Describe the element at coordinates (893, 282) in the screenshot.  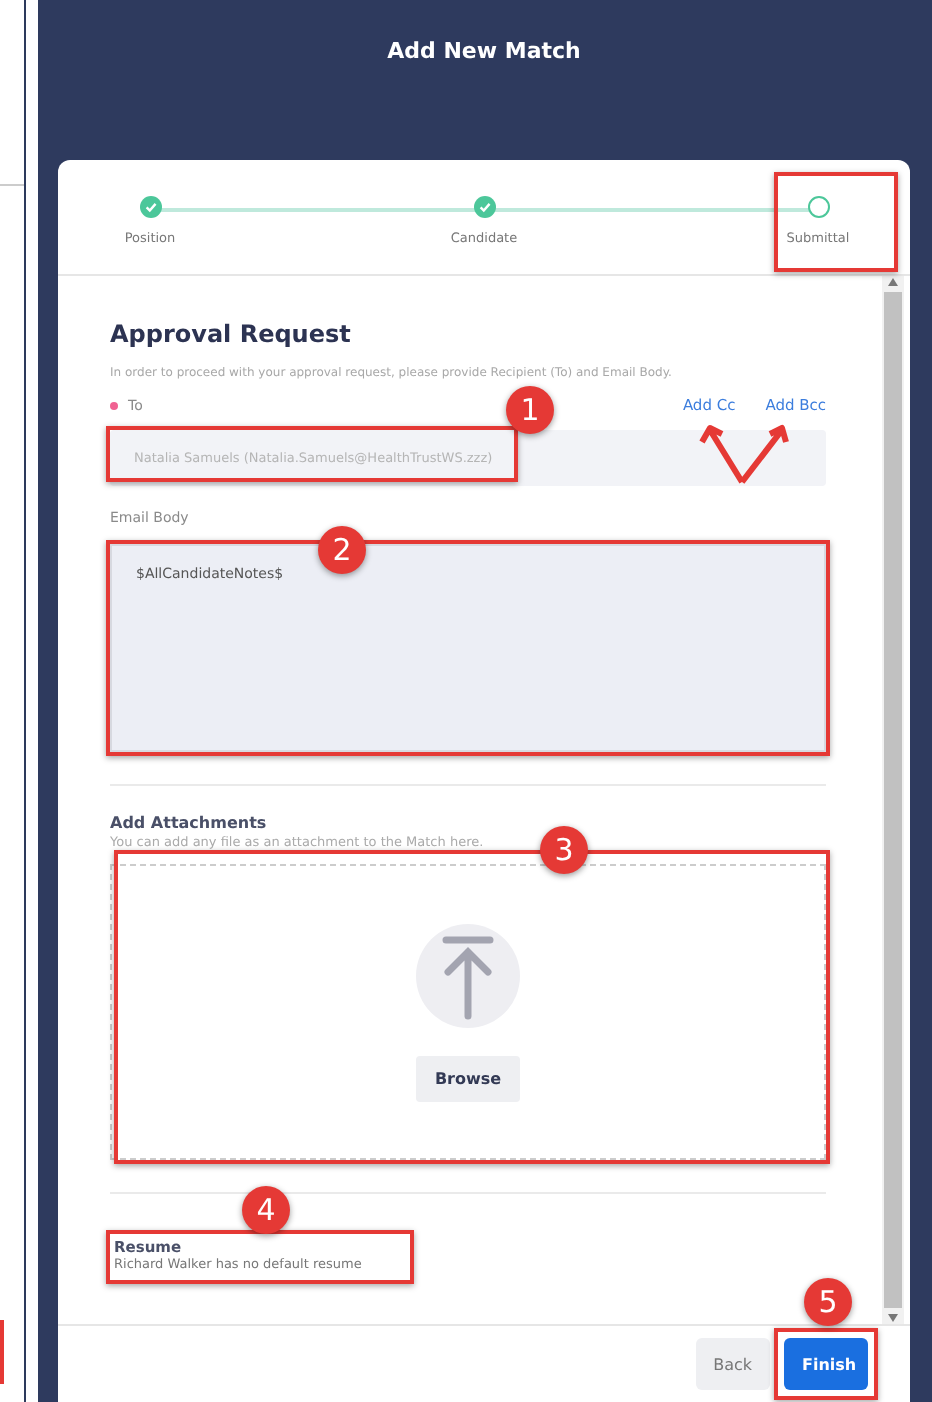
I see `scroll-up-icon` at that location.